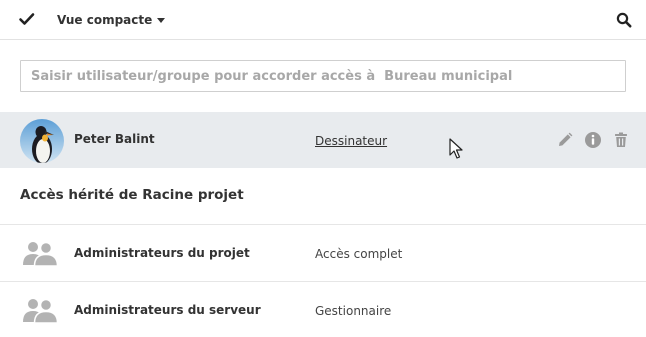 The image size is (646, 337). I want to click on inherited-row-name: Administrateurs du serveur, so click(167, 310).